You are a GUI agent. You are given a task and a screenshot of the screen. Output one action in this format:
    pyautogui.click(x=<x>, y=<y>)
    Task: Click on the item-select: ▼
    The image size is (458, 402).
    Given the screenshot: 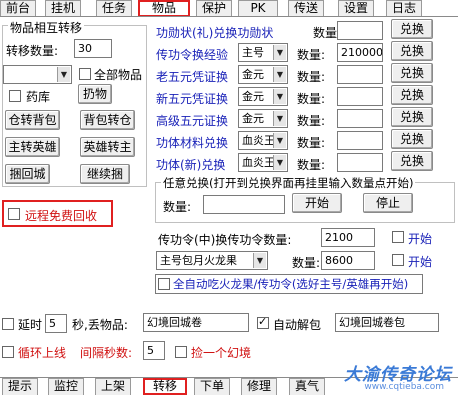 What is the action you would take?
    pyautogui.click(x=37, y=74)
    